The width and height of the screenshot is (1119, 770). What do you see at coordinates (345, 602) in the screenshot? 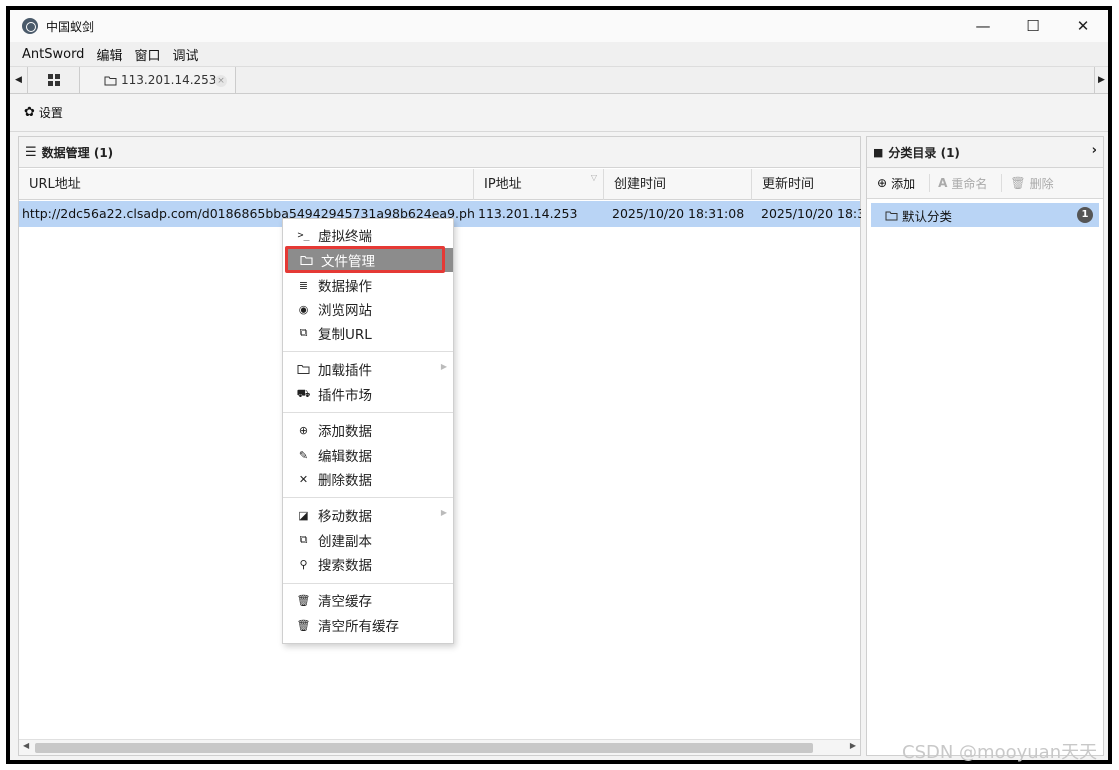
I see `menu-item-label: 清空缓存` at bounding box center [345, 602].